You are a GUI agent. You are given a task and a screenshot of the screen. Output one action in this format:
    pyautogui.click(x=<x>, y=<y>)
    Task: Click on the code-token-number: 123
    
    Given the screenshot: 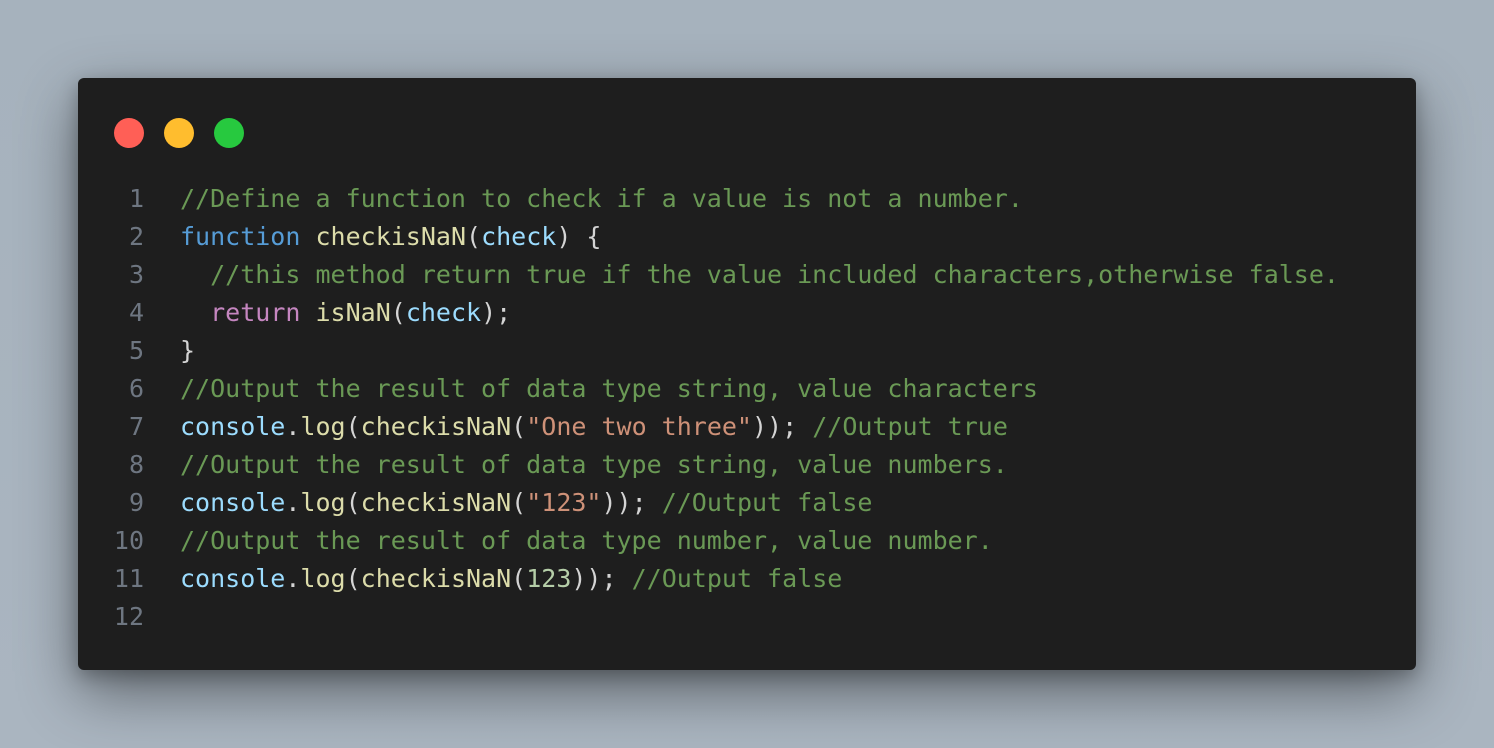 What is the action you would take?
    pyautogui.click(x=549, y=578)
    